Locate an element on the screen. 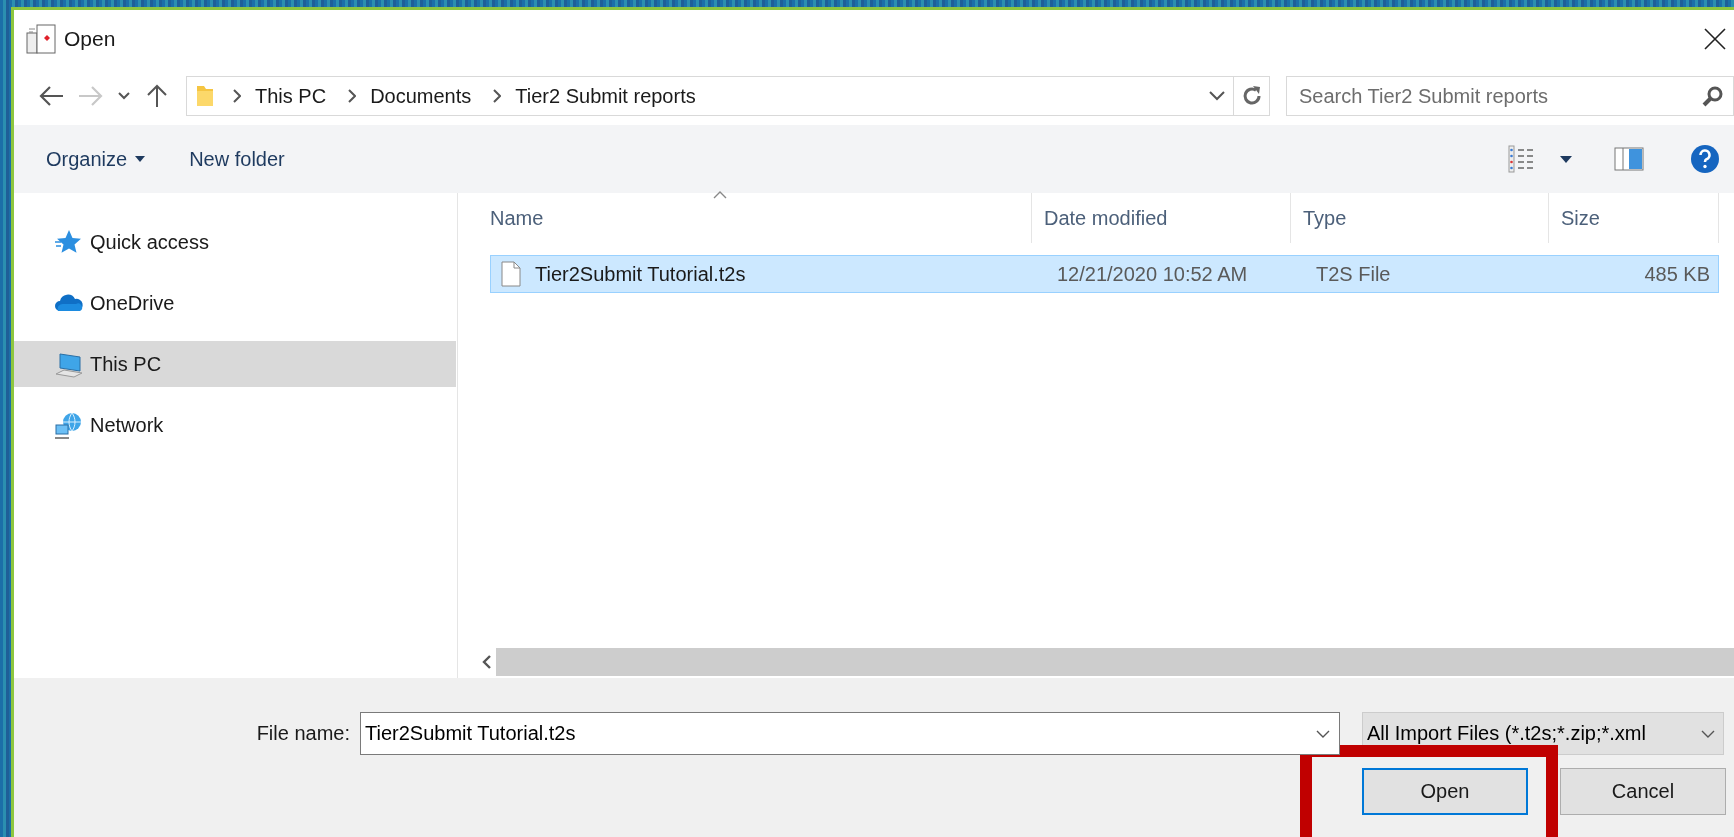 This screenshot has height=837, width=1734. breadcrumb-item: Tier2 Submit reports is located at coordinates (605, 96).